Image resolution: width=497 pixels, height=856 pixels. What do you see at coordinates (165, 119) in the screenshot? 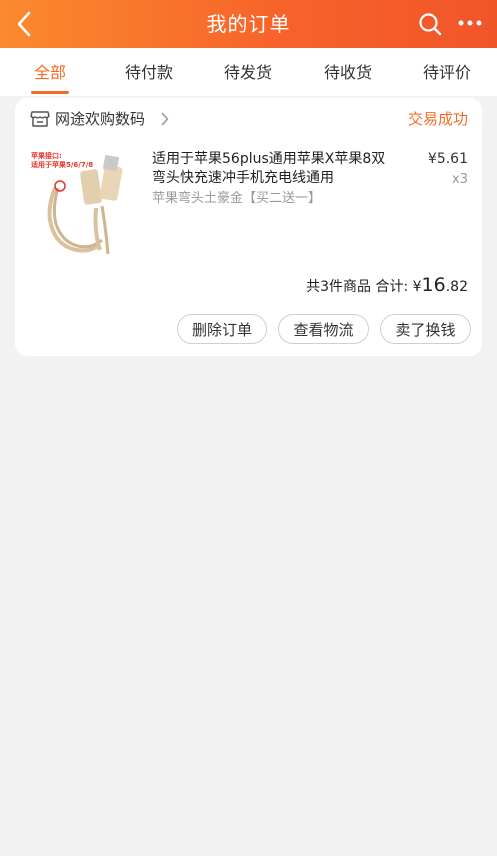
I see `chevron-right-icon` at bounding box center [165, 119].